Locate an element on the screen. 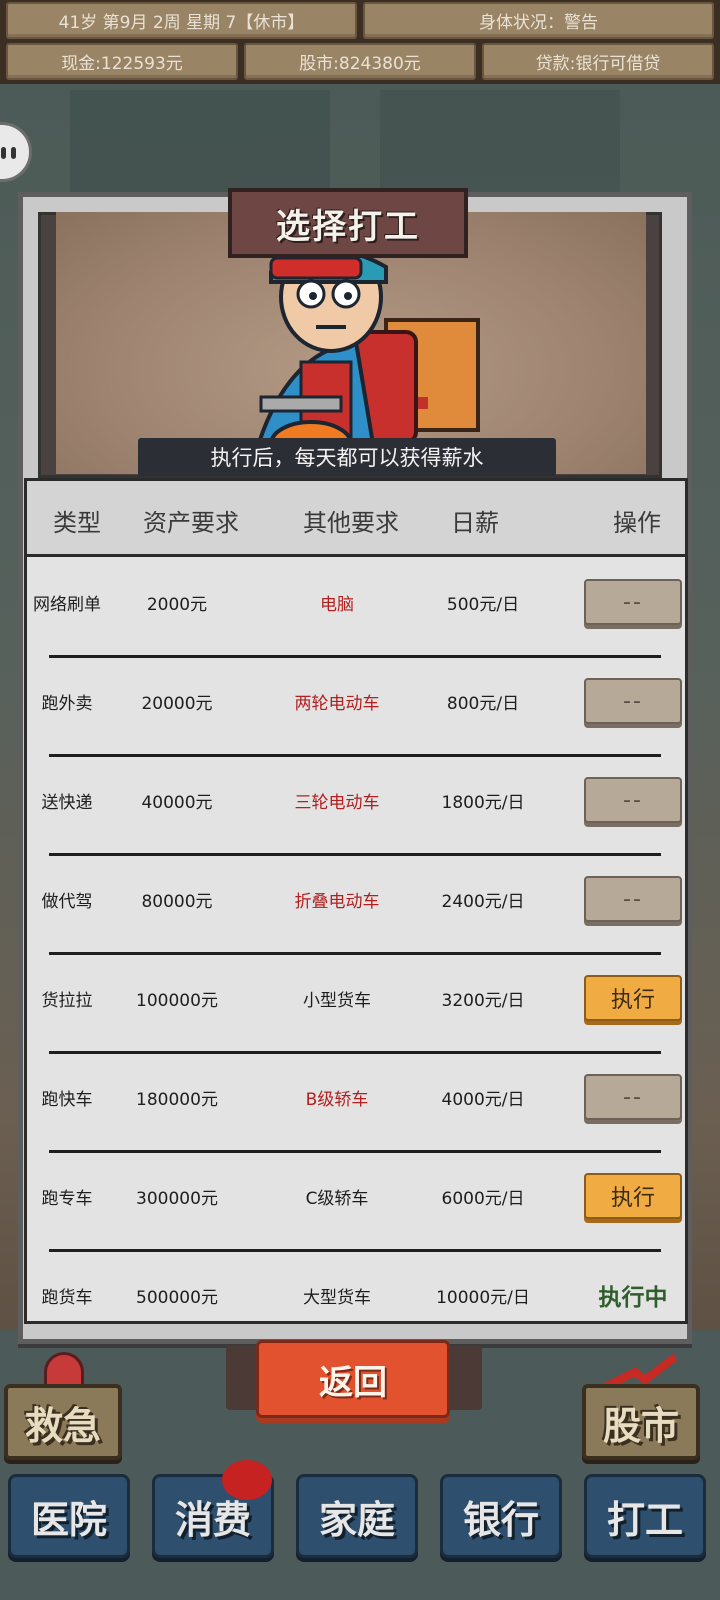  table-row: 跑快车 180000元 B级轿车 4000元/日 -- is located at coordinates (356, 1097).